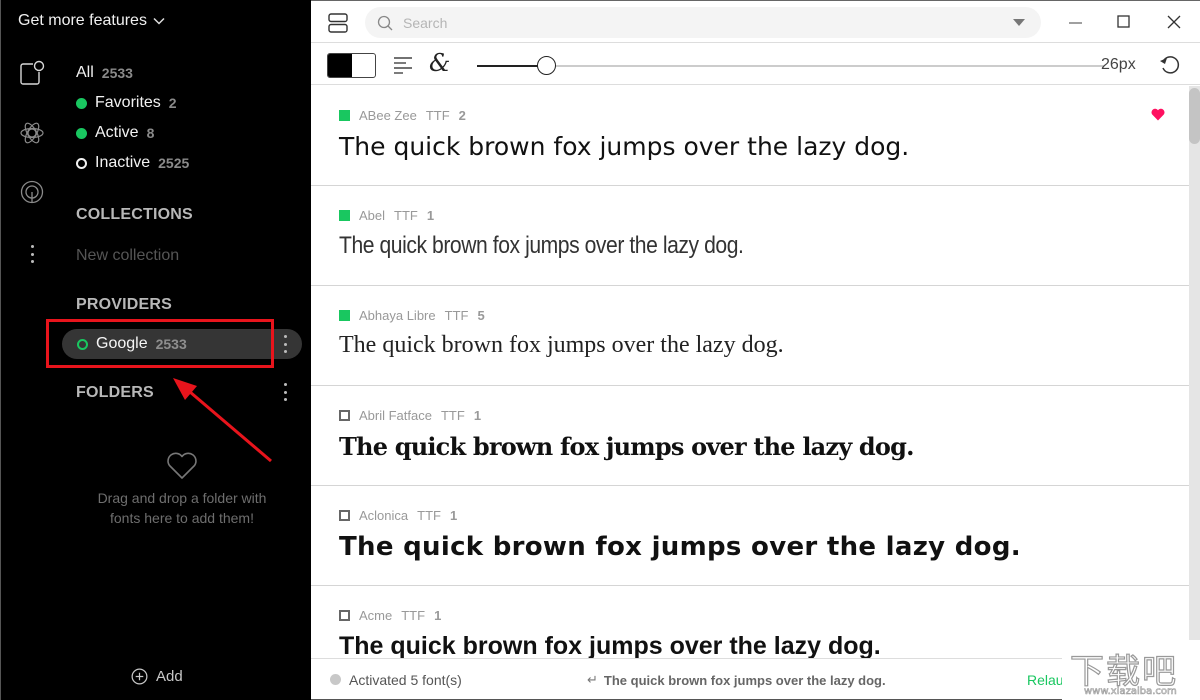 This screenshot has width=1200, height=700. I want to click on font-meta: Abril Fatface TTF 1, so click(410, 415).